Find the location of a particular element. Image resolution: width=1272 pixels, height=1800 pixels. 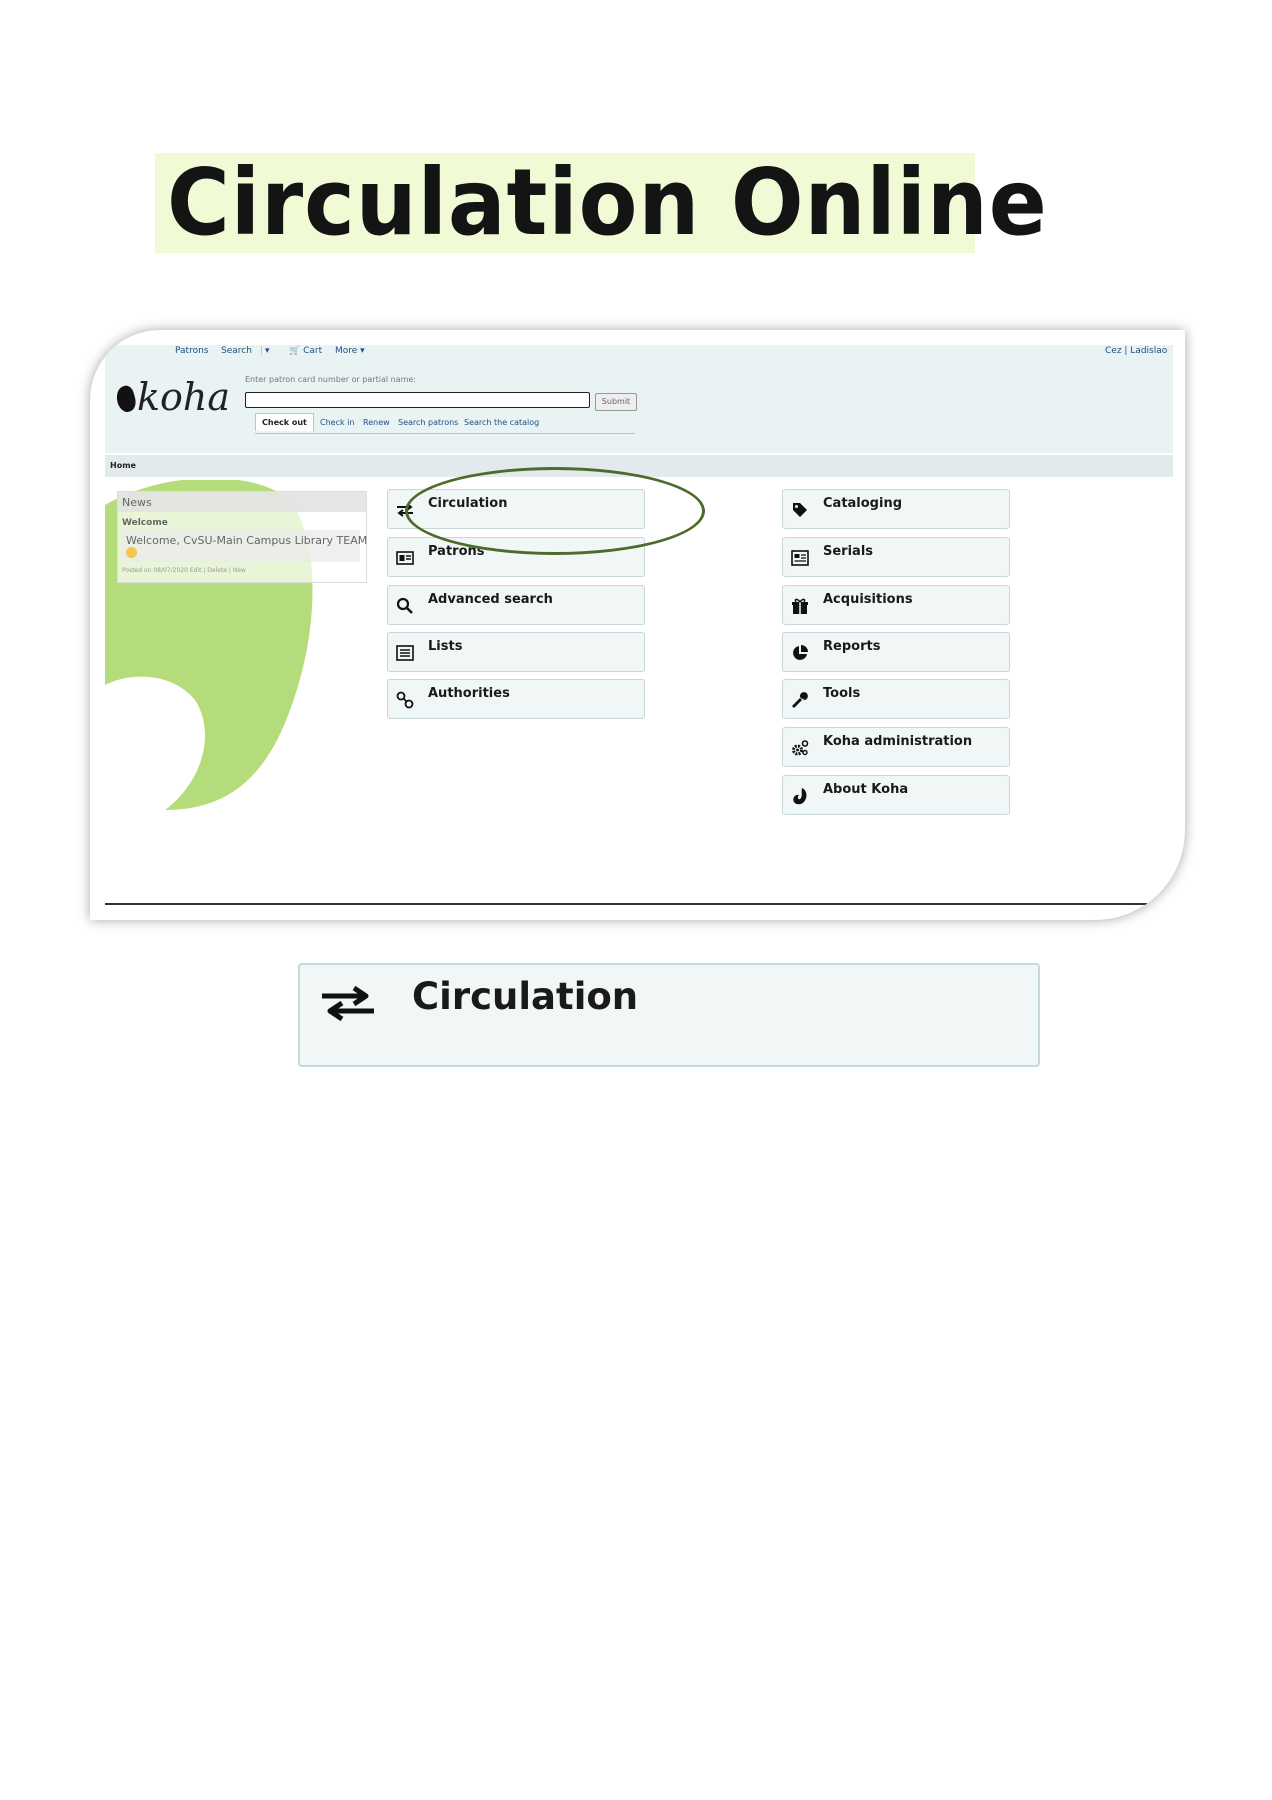

module-advanced-search: Advanced search is located at coordinates (516, 605).